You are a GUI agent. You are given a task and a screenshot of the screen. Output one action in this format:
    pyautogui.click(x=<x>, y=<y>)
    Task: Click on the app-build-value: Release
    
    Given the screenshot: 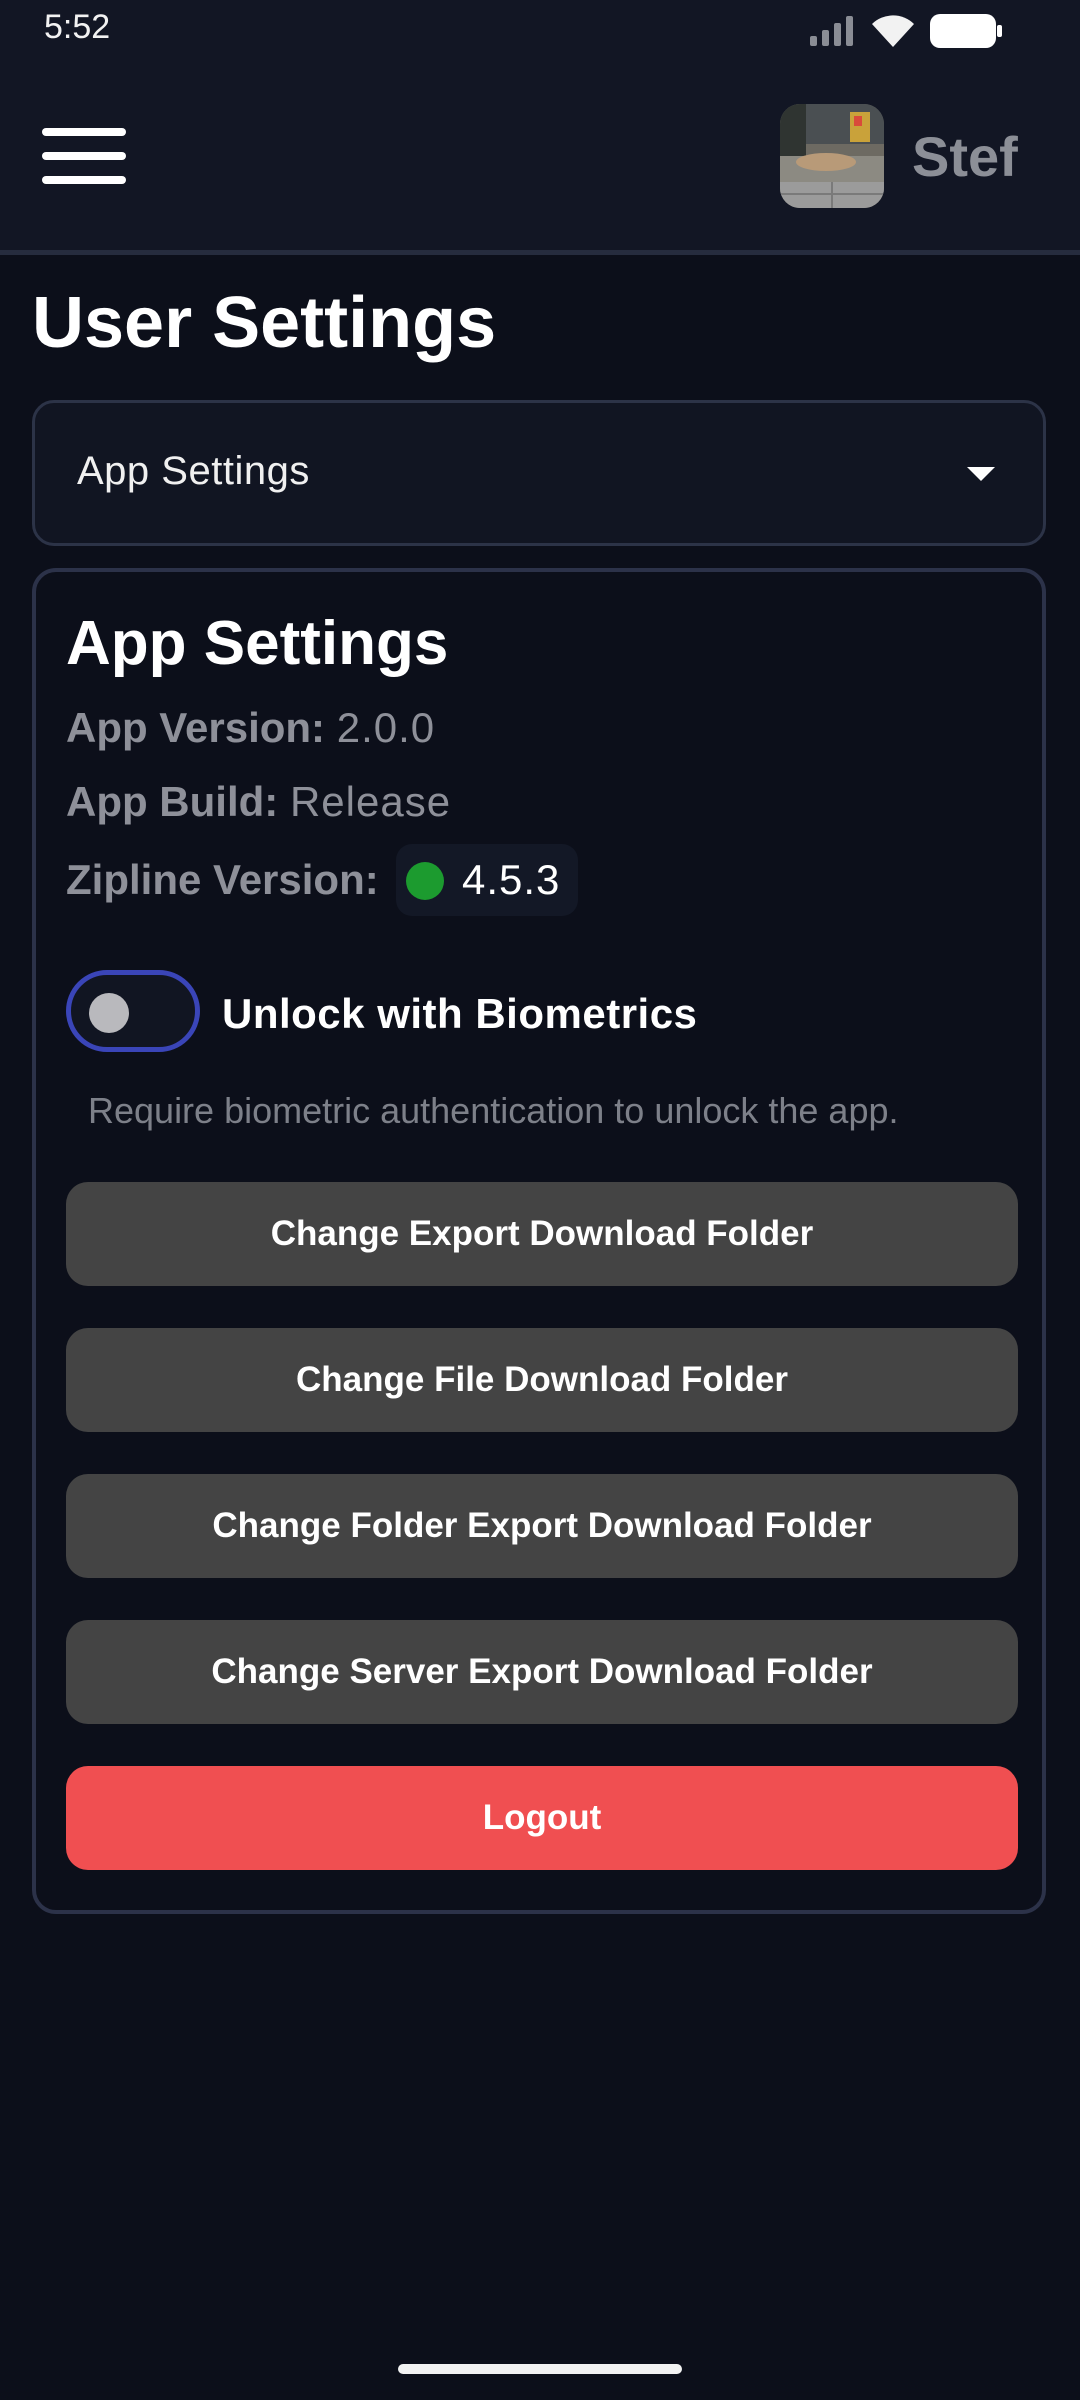 What is the action you would take?
    pyautogui.click(x=370, y=801)
    